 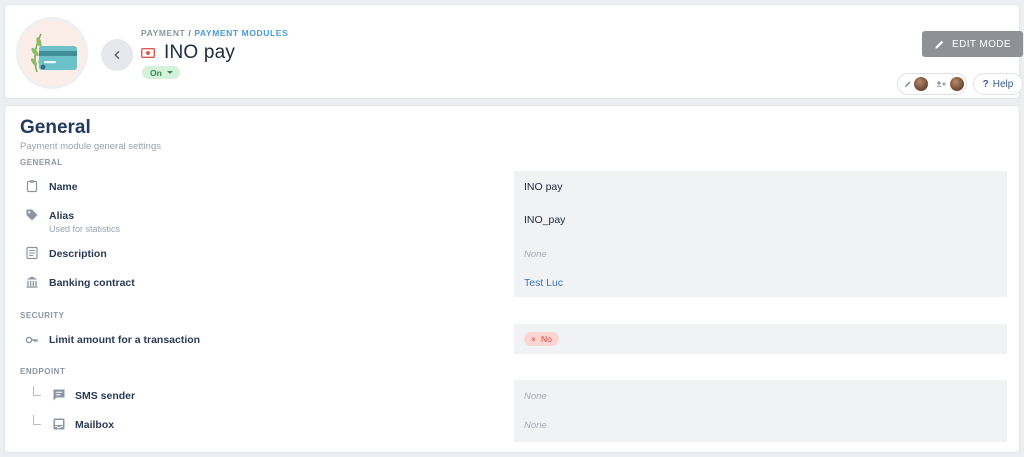 What do you see at coordinates (62, 216) in the screenshot?
I see `field-label-alias: Alias` at bounding box center [62, 216].